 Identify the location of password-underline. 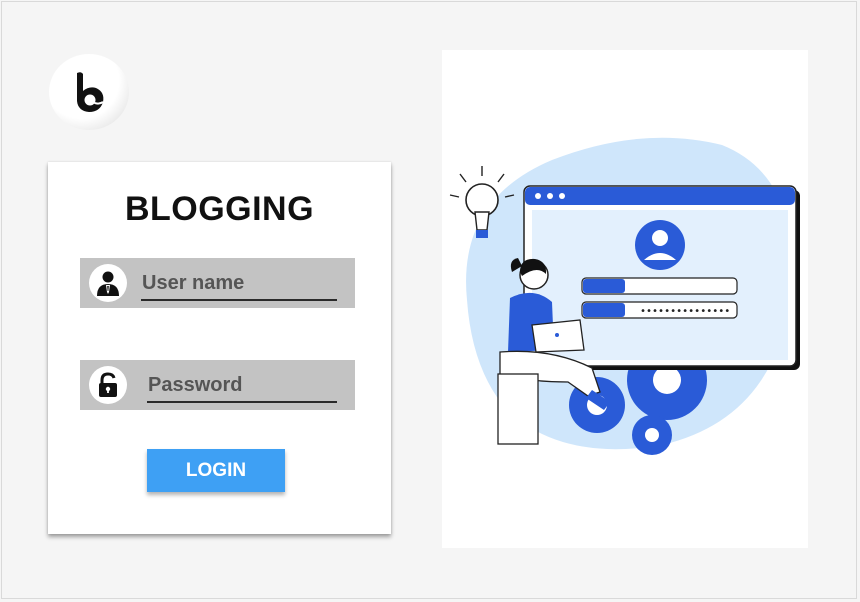
(242, 402).